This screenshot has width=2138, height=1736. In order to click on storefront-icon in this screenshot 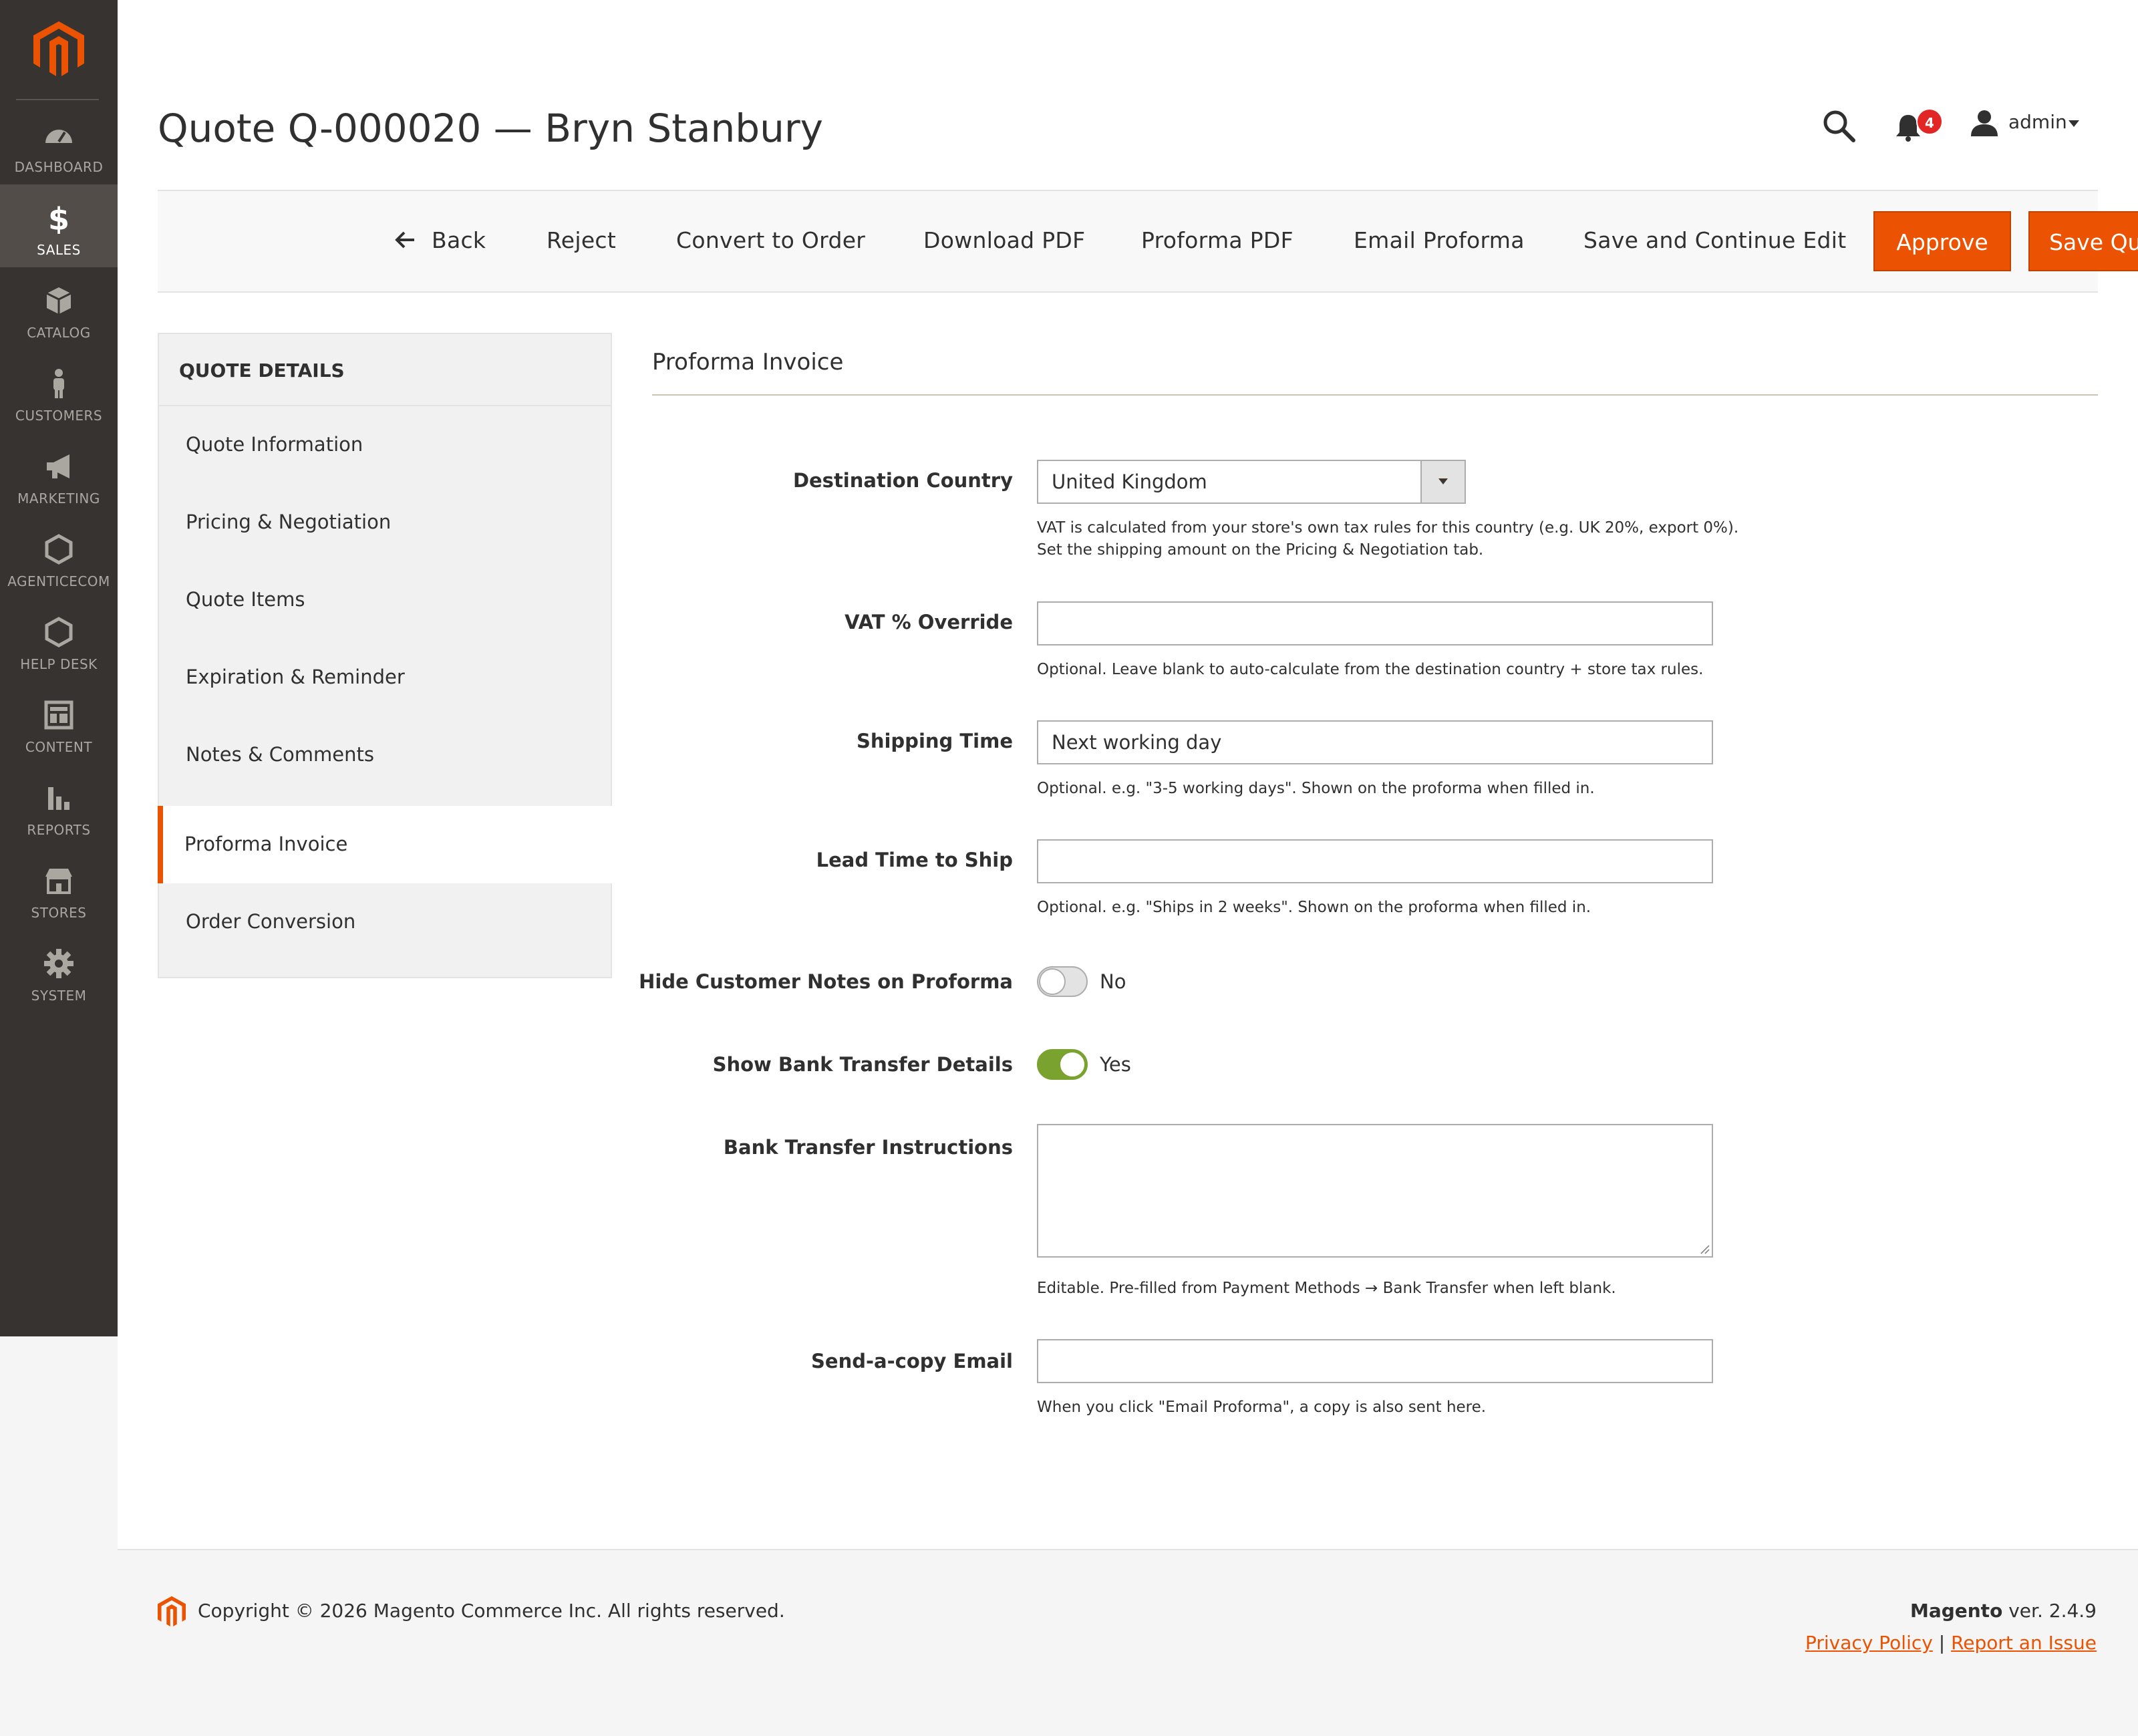, I will do `click(58, 881)`.